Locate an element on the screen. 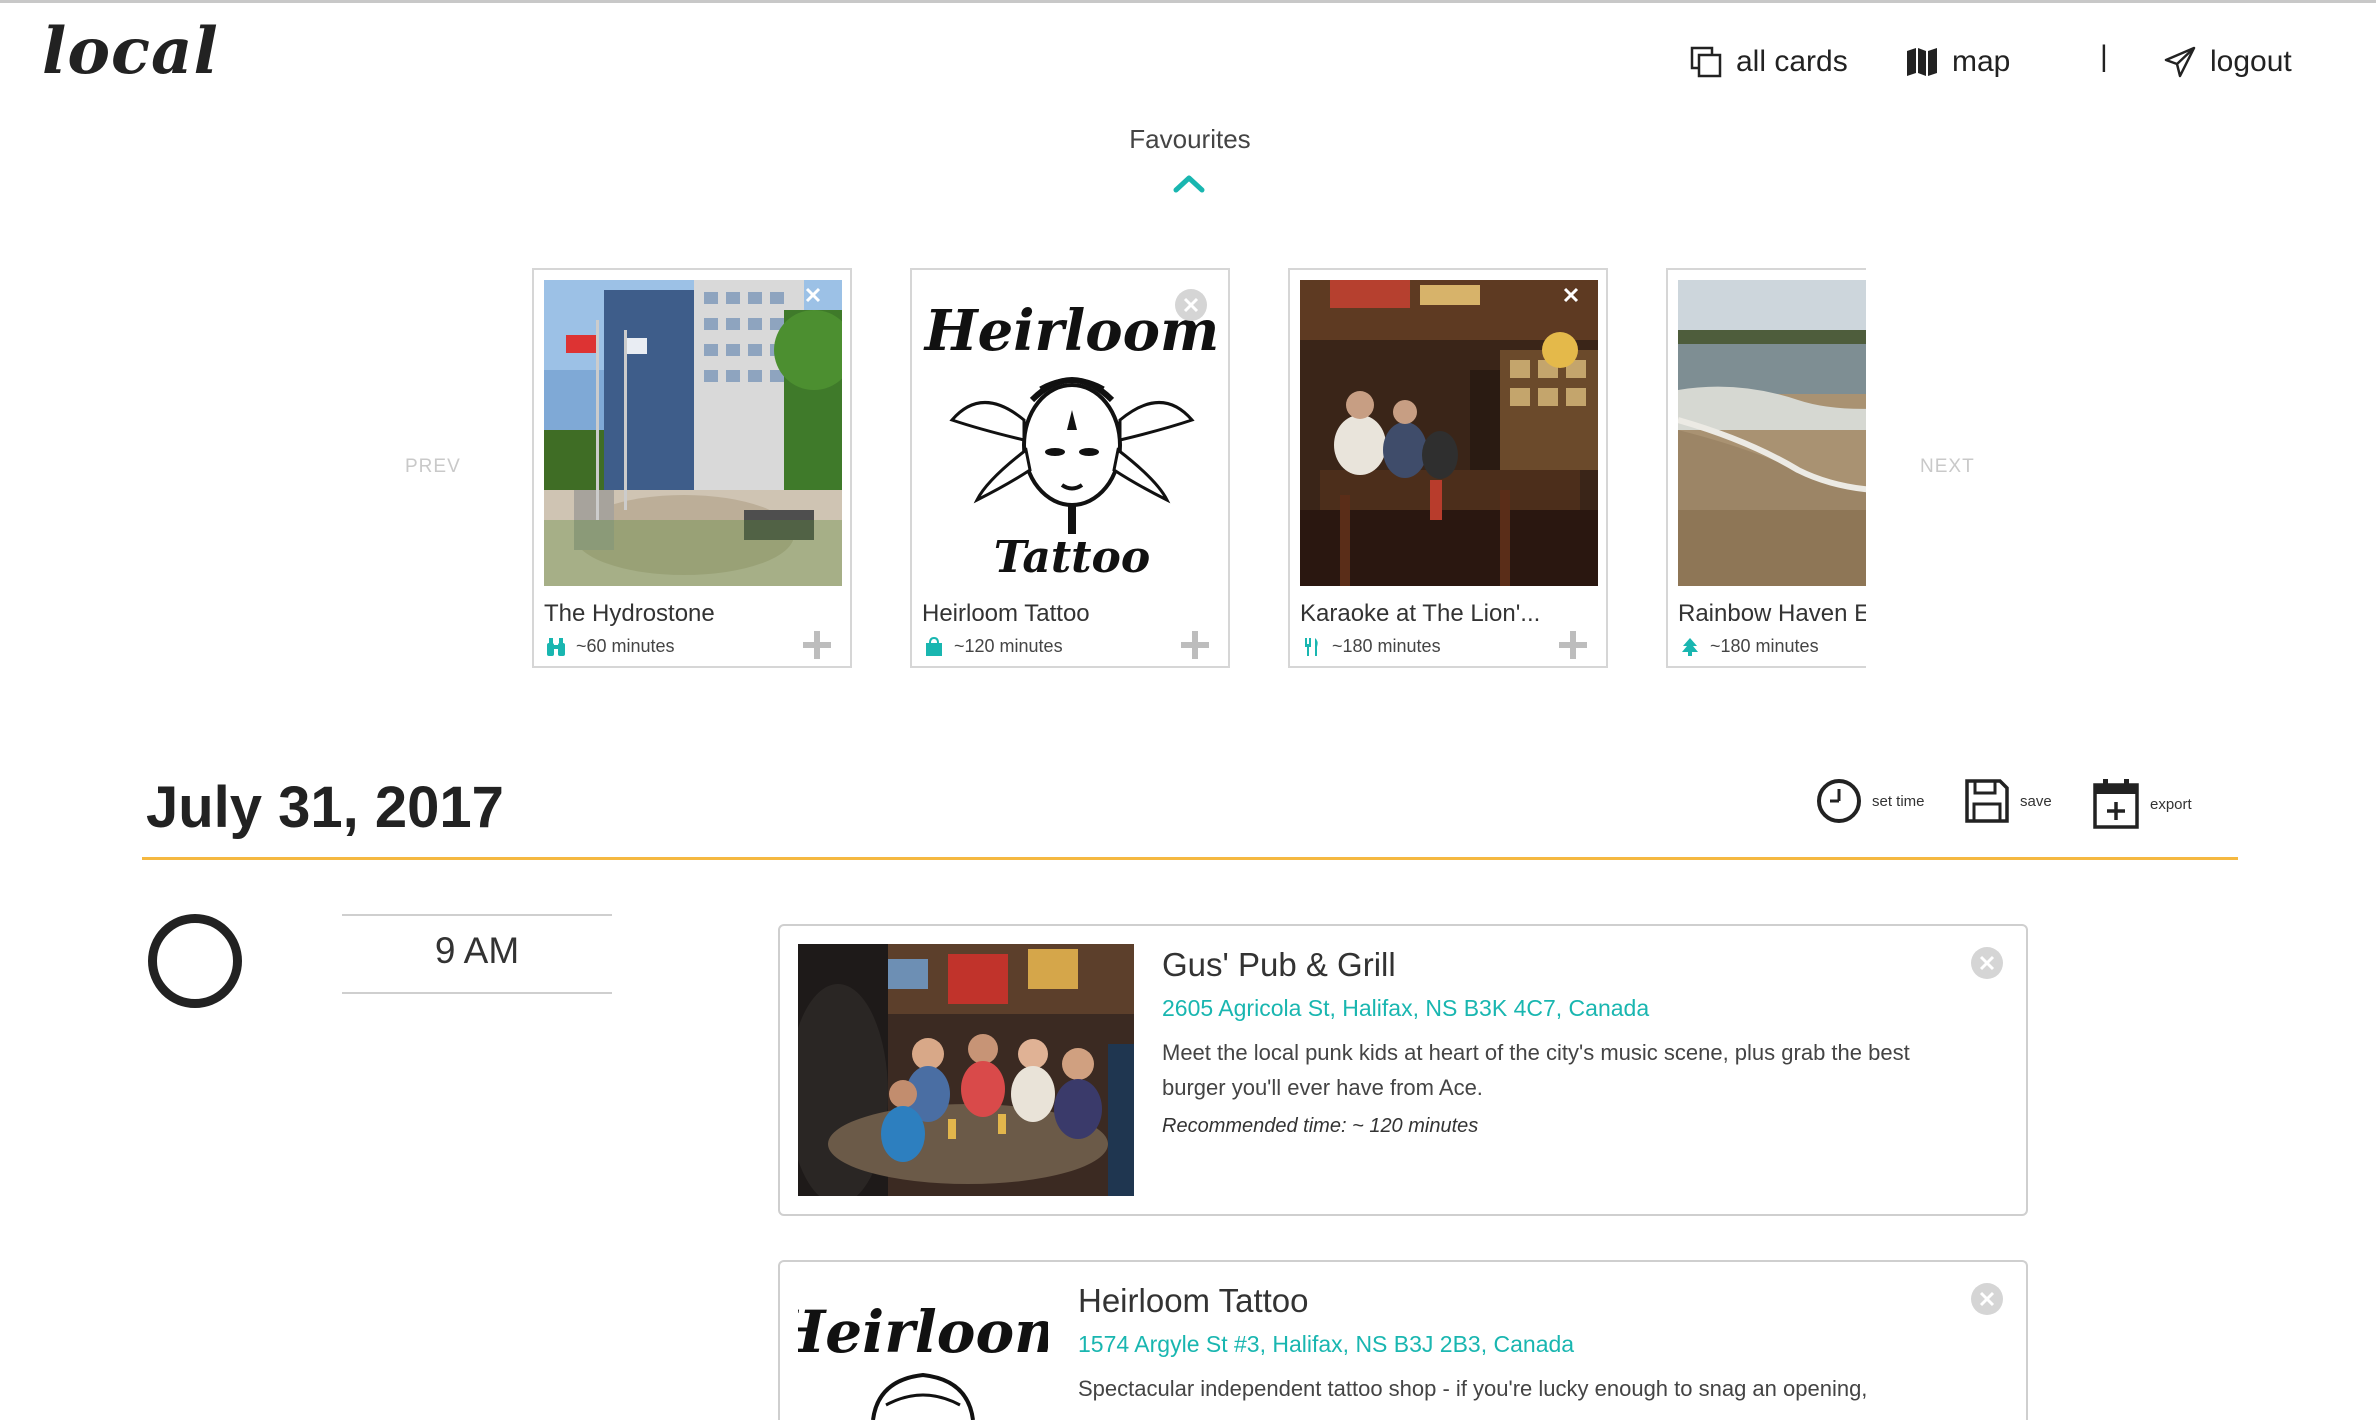  binoculars-icon is located at coordinates (556, 646).